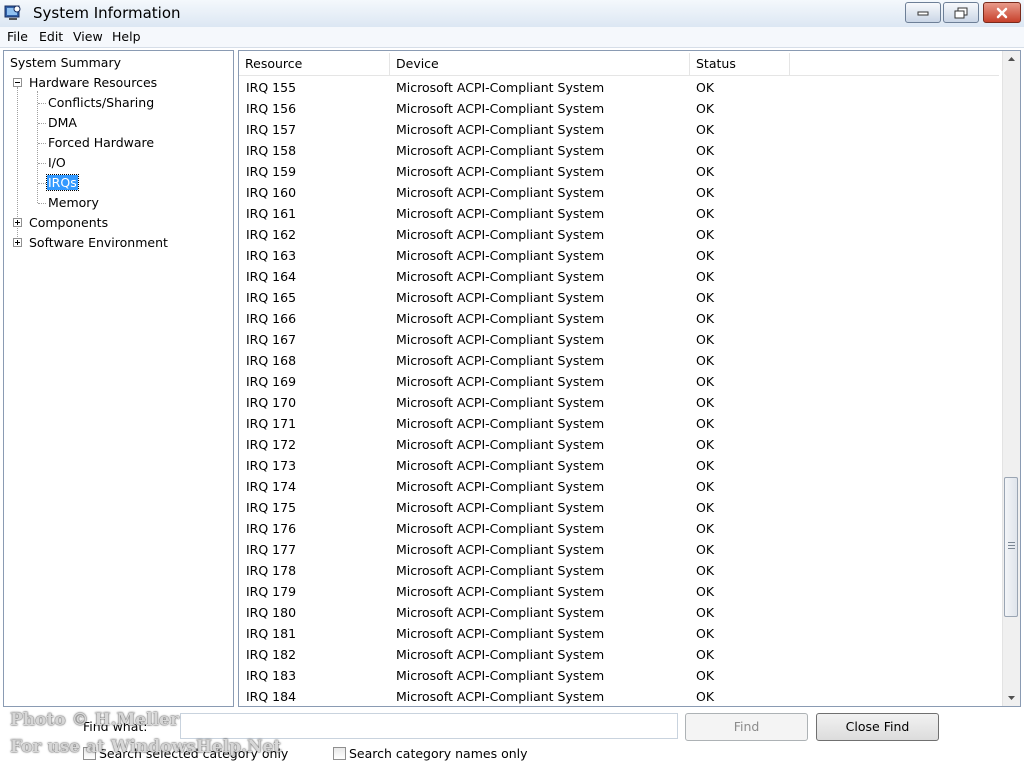  Describe the element at coordinates (923, 12) in the screenshot. I see `minimize-button` at that location.